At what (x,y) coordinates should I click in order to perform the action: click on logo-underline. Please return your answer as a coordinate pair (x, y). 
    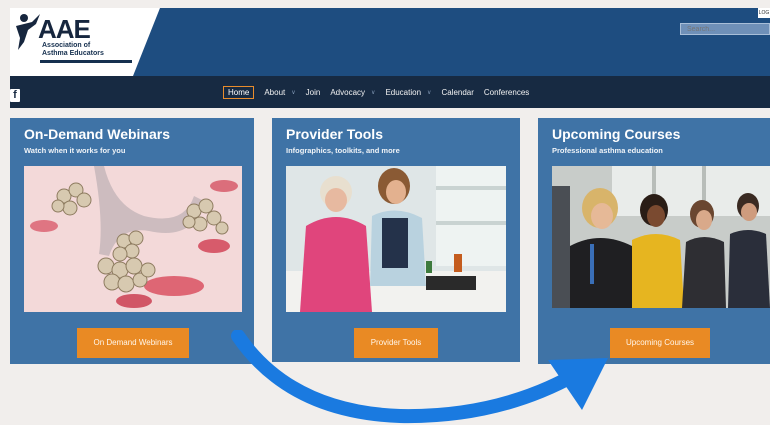
    Looking at the image, I should click on (86, 61).